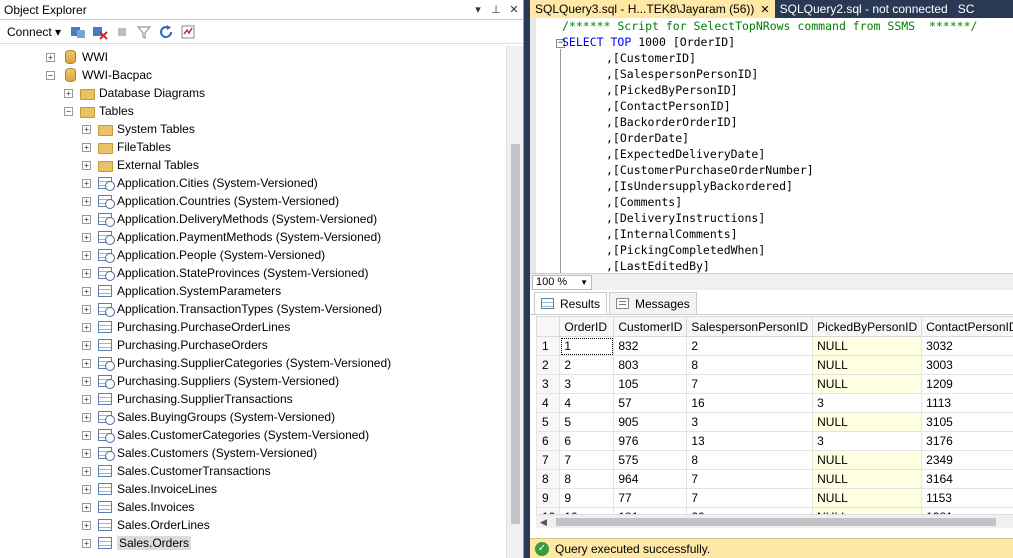 This screenshot has width=1013, height=558. Describe the element at coordinates (181, 291) in the screenshot. I see `tree-node: + Application.SystemParameters` at that location.